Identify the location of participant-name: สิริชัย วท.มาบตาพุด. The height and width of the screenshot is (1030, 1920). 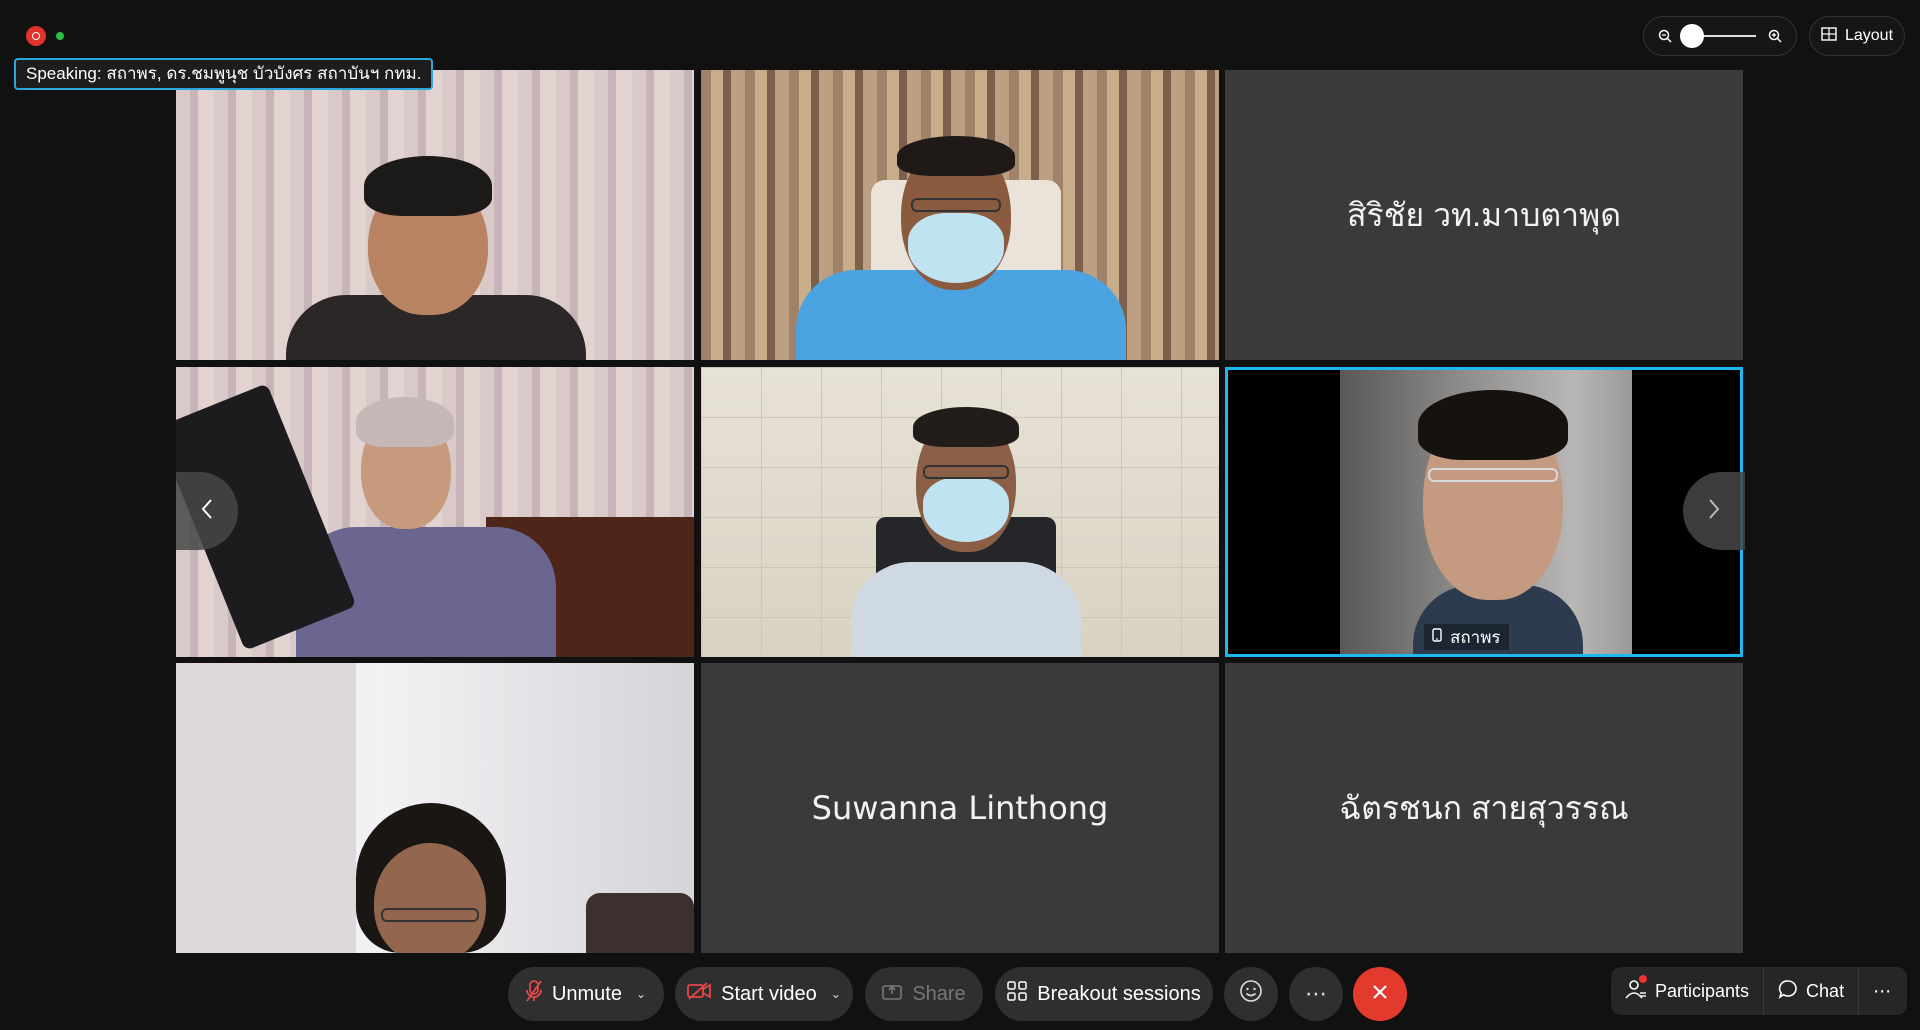
(1484, 214).